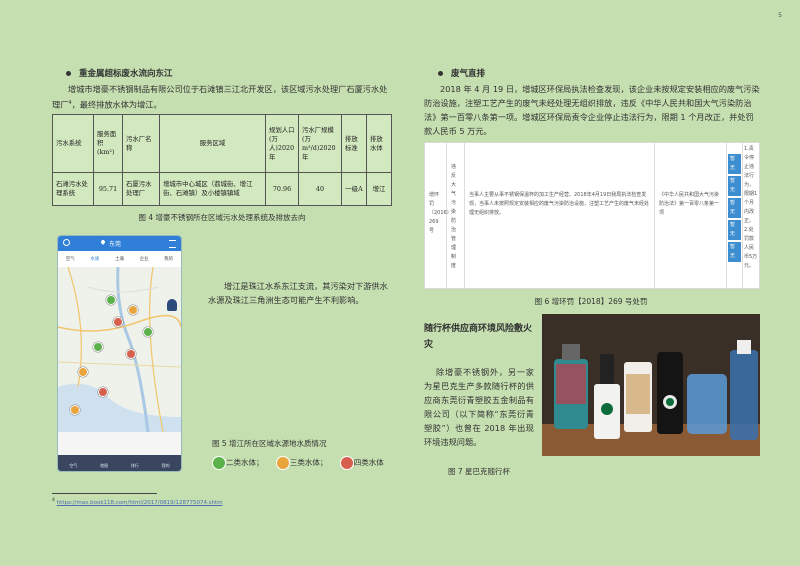 The height and width of the screenshot is (566, 800). What do you see at coordinates (115, 243) in the screenshot?
I see `location-label: 东莞` at bounding box center [115, 243].